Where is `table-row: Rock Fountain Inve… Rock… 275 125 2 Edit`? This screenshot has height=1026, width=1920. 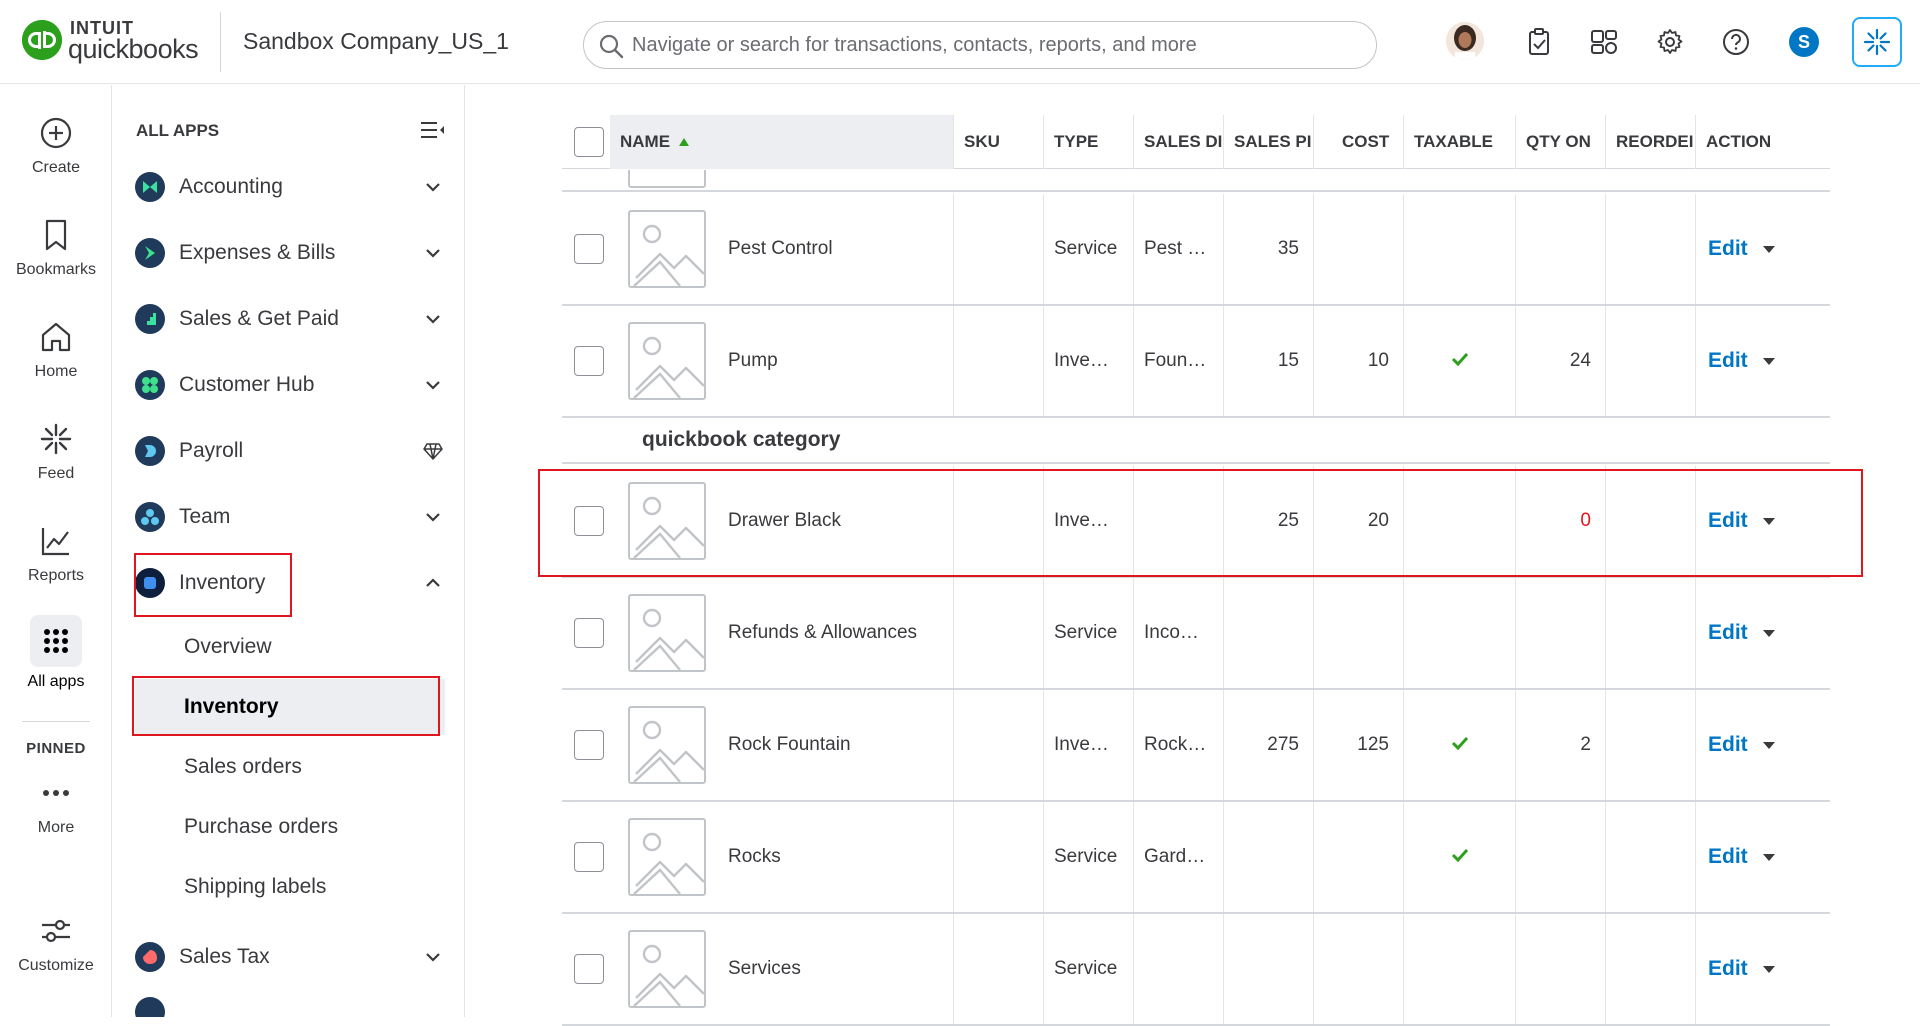
table-row: Rock Fountain Inve… Rock… 275 125 2 Edit is located at coordinates (1196, 746).